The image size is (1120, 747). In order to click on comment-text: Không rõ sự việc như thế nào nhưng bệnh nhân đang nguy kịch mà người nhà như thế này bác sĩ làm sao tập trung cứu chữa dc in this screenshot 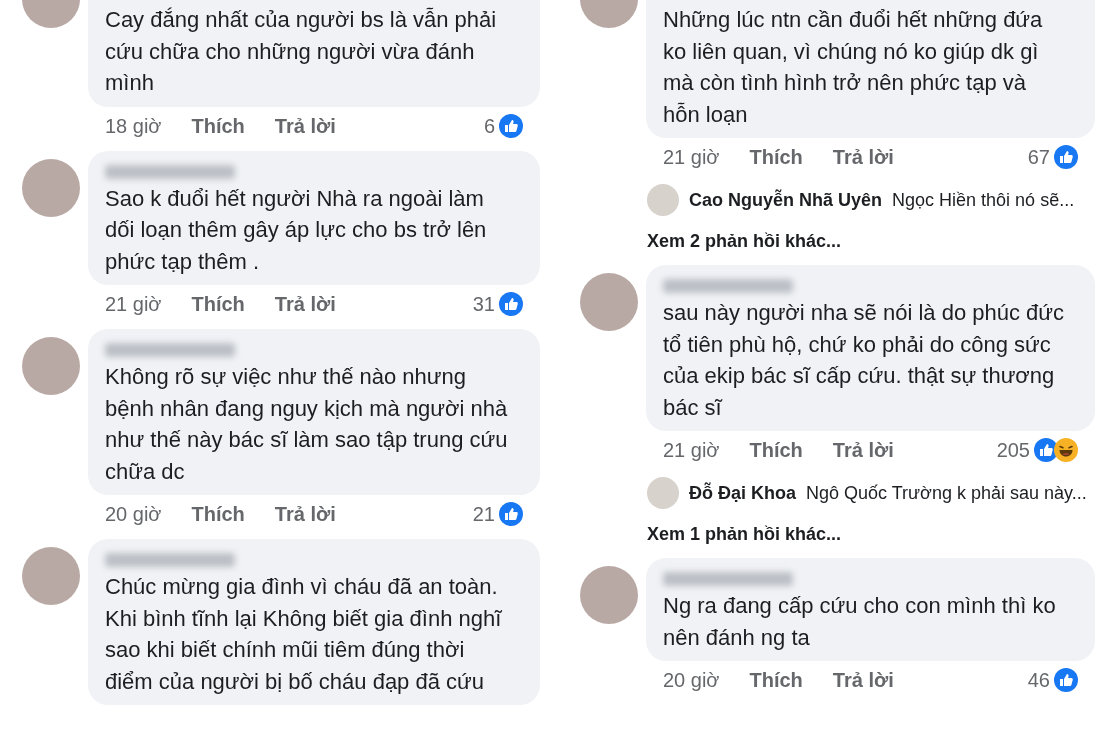, I will do `click(307, 424)`.